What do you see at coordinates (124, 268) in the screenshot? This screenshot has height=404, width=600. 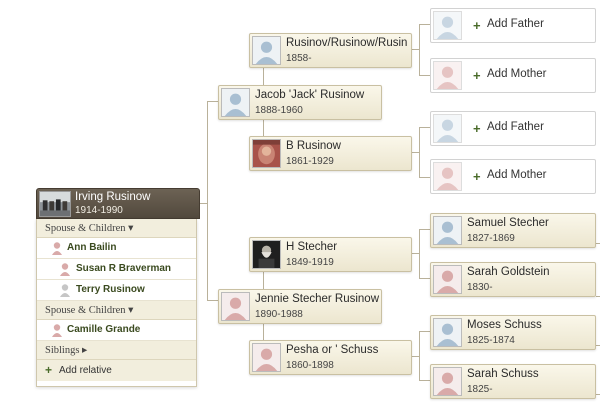 I see `relative-name: Susan R Braverman` at bounding box center [124, 268].